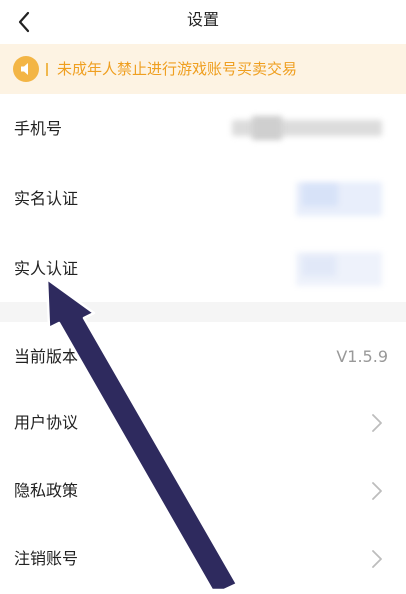 This screenshot has height=594, width=406. I want to click on speaker-icon, so click(26, 69).